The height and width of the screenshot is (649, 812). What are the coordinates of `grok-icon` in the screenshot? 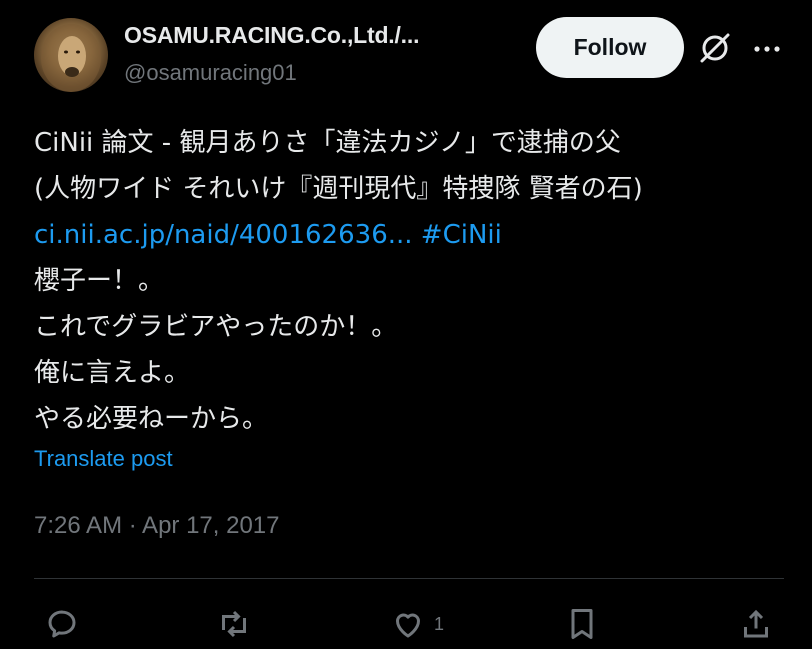 It's located at (715, 48).